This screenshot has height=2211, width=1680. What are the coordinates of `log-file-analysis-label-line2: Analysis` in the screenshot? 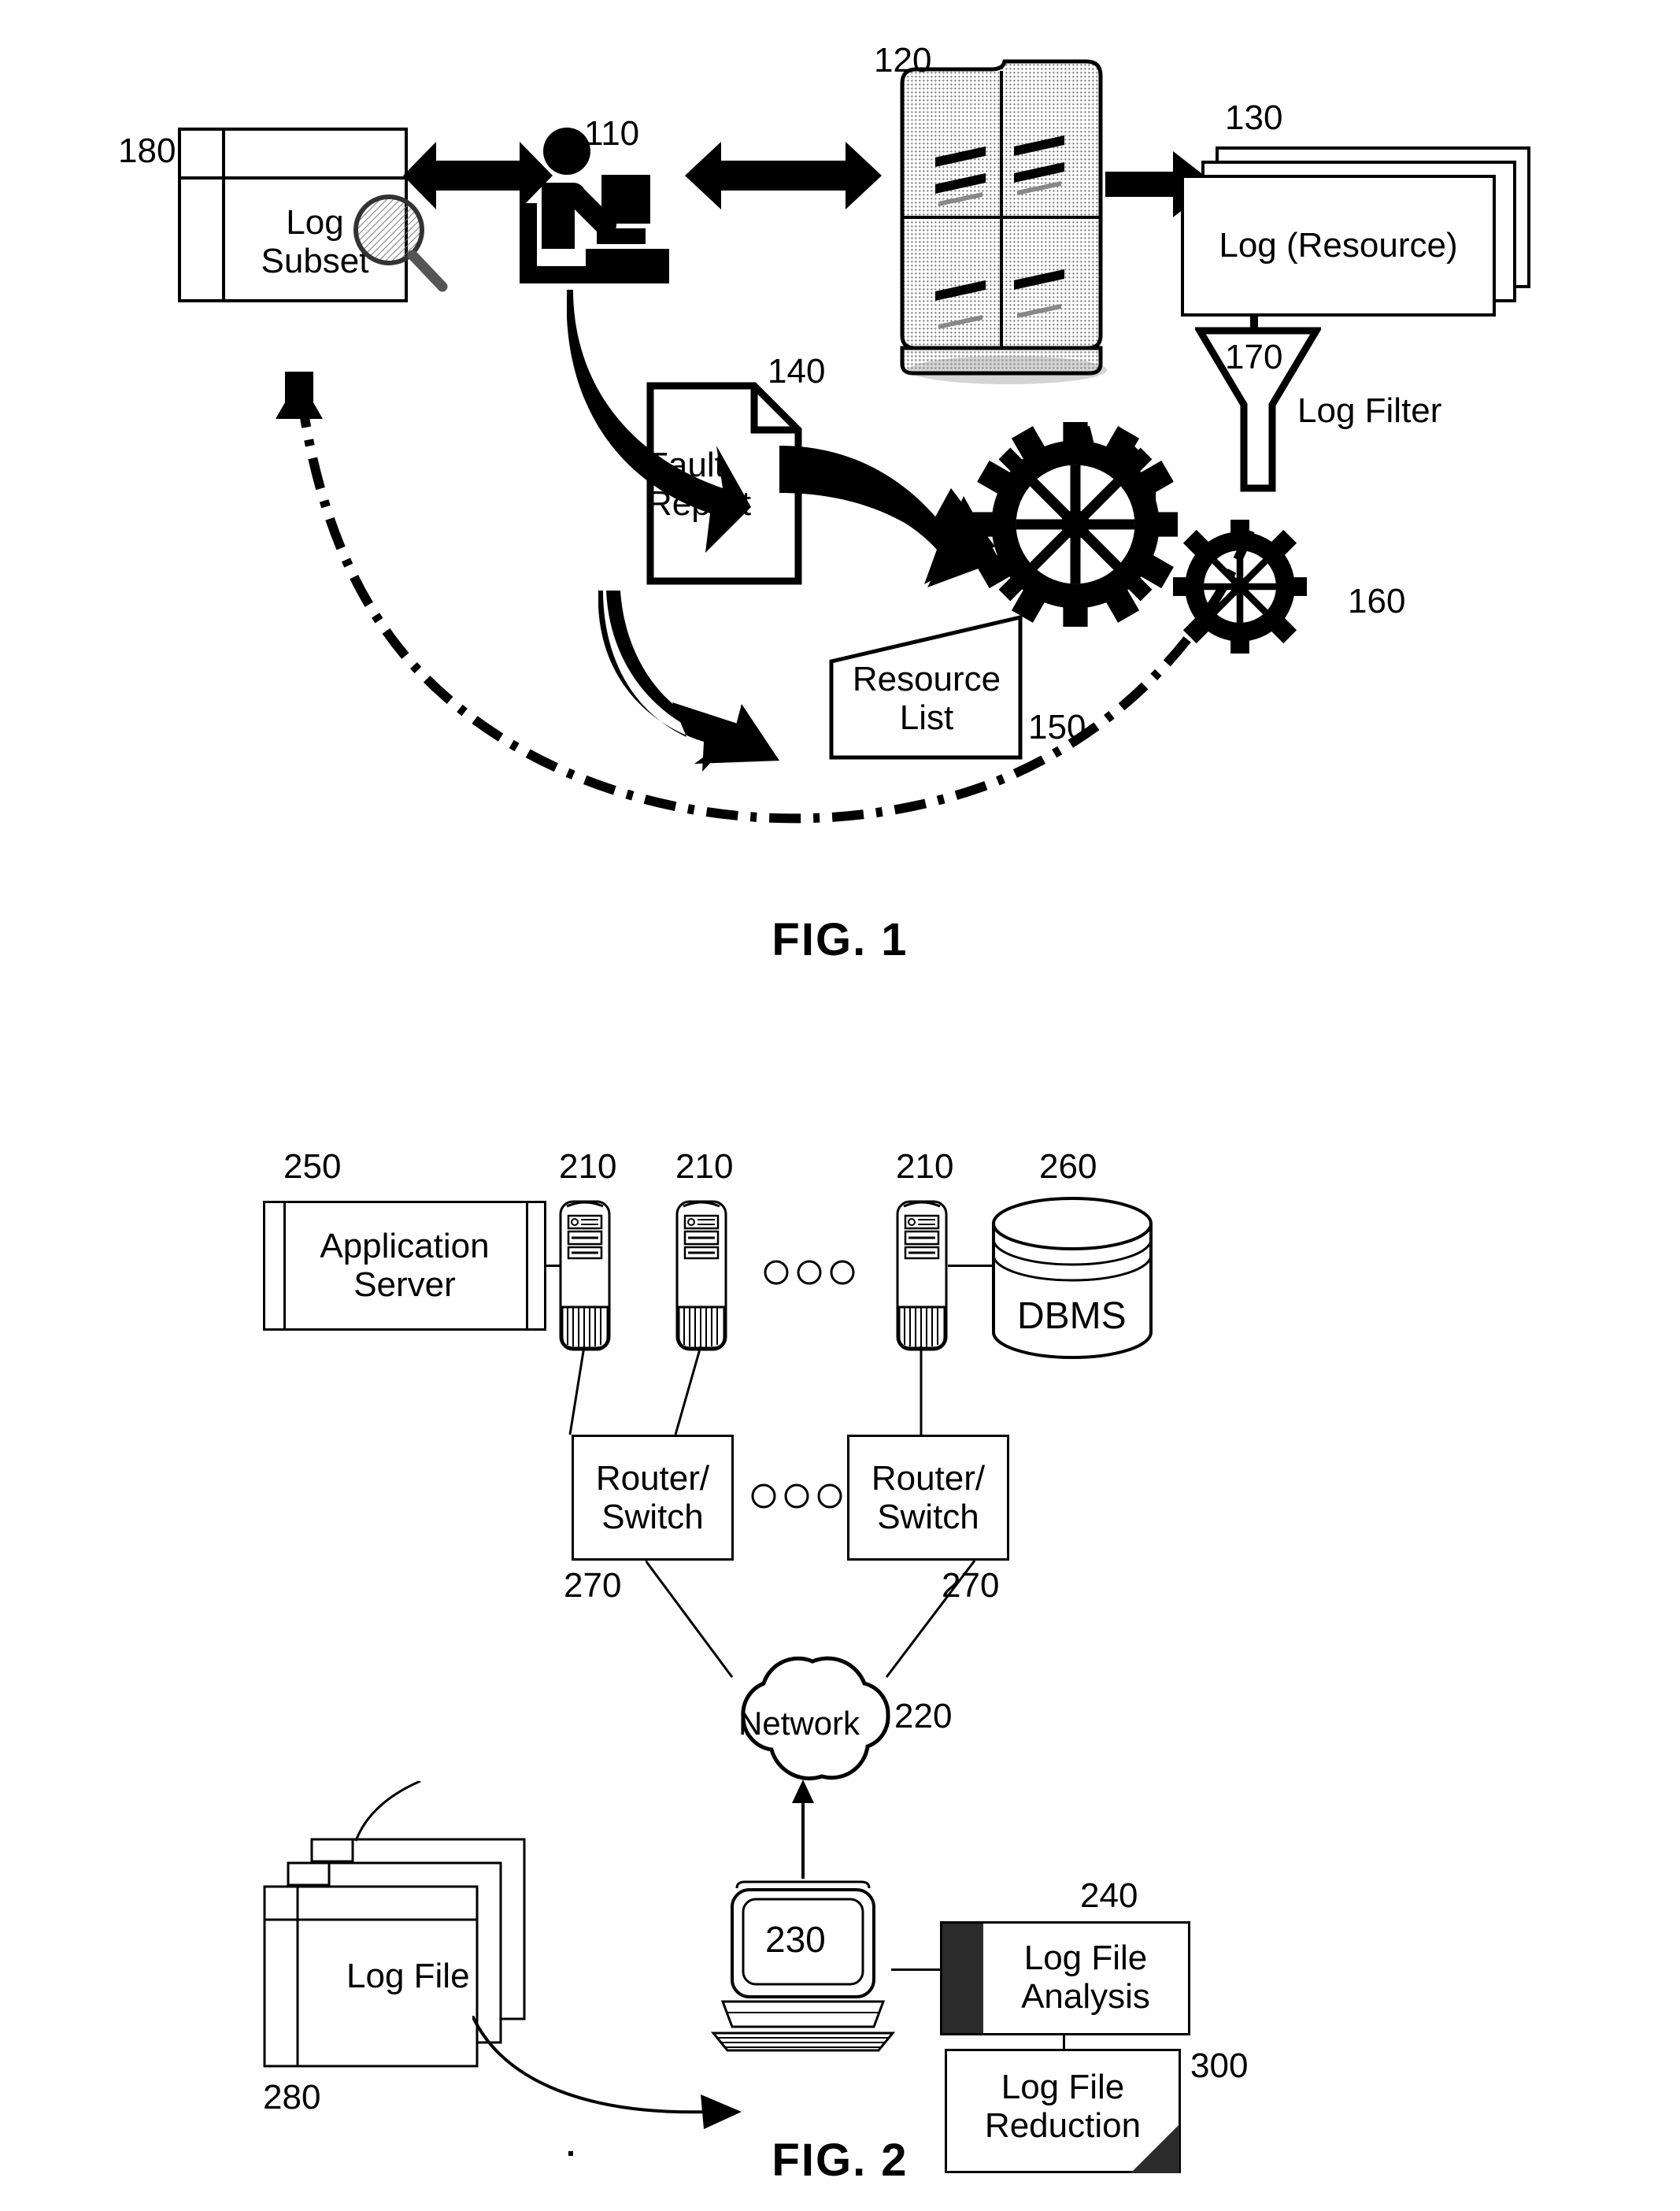 It's located at (1085, 1997).